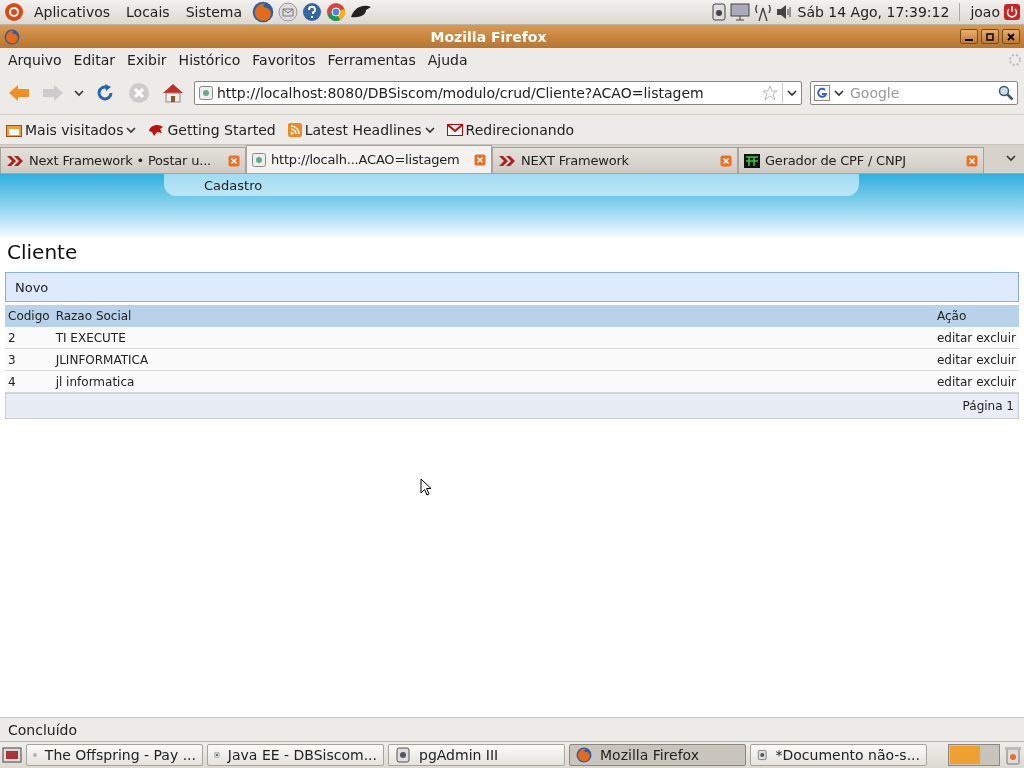 Image resolution: width=1024 pixels, height=768 pixels. I want to click on bookmark: Mais visitados, so click(74, 129).